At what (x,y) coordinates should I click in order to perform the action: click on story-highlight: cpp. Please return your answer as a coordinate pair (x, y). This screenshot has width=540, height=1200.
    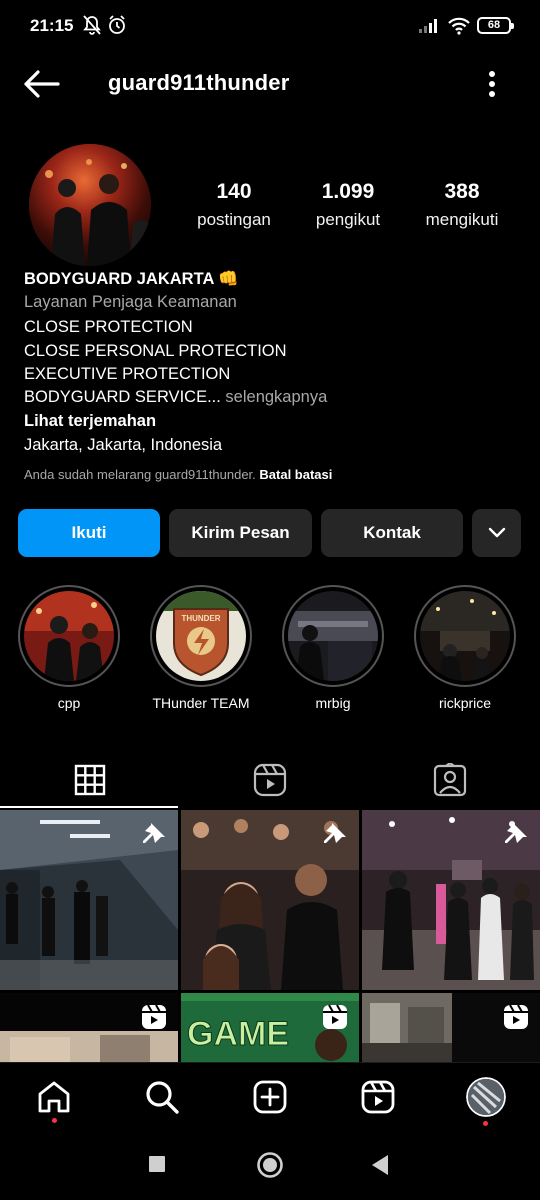
    Looking at the image, I should click on (69, 648).